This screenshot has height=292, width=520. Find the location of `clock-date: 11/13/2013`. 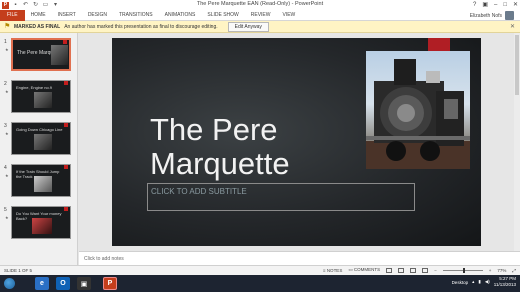

clock-date: 11/13/2013 is located at coordinates (504, 284).